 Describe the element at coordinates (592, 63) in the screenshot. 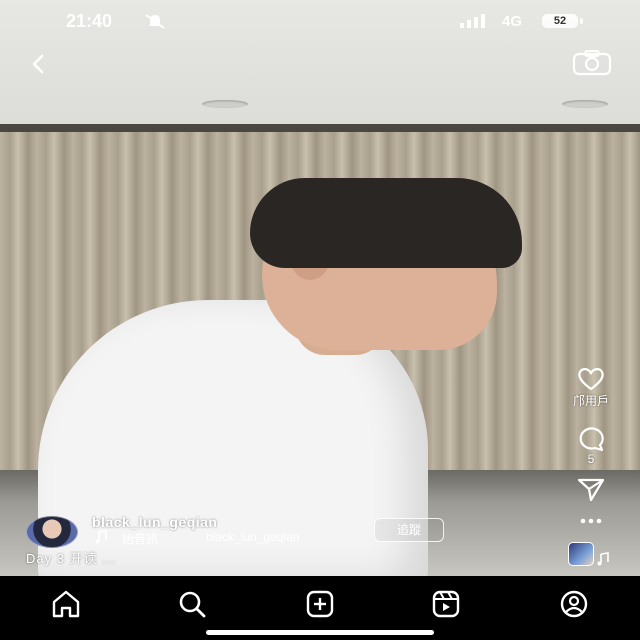

I see `camera-icon` at that location.